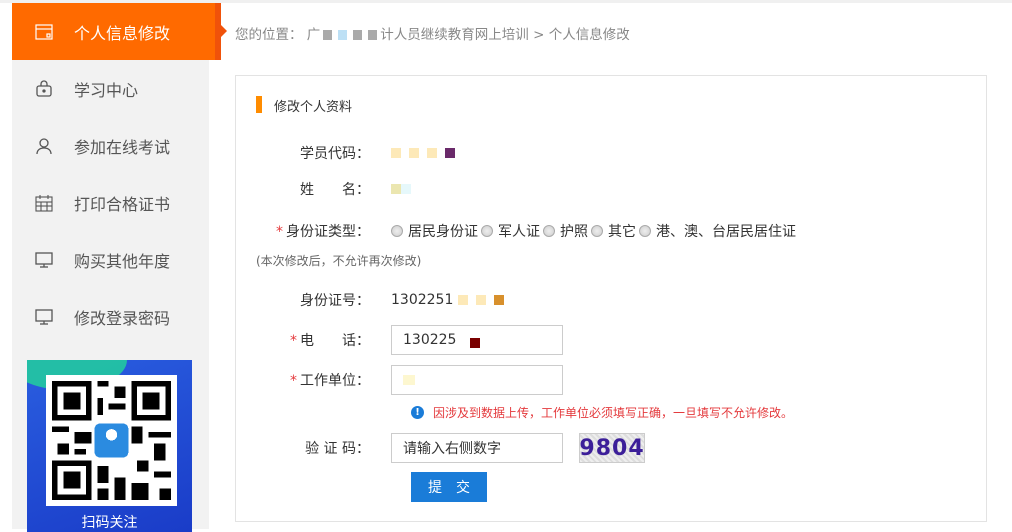  I want to click on calendar-grid-icon, so click(44, 203).